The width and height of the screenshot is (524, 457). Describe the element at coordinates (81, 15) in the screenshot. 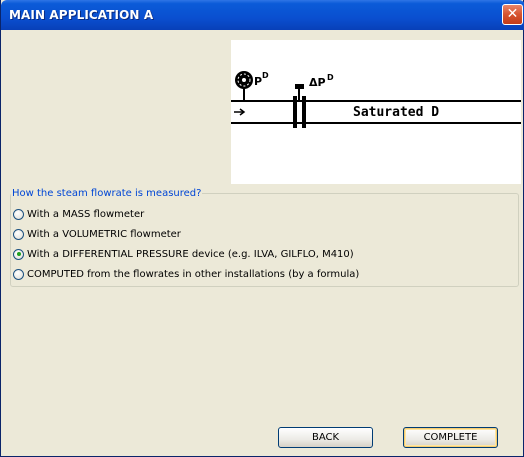

I see `window-title: MAIN APPLICATION A` at that location.